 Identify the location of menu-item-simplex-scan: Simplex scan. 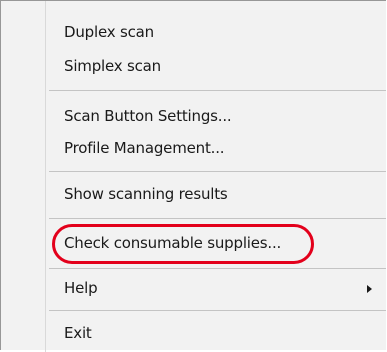
(193, 67).